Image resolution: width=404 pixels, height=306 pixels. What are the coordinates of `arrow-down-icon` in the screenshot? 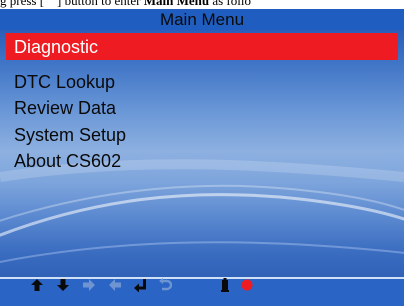 It's located at (63, 285).